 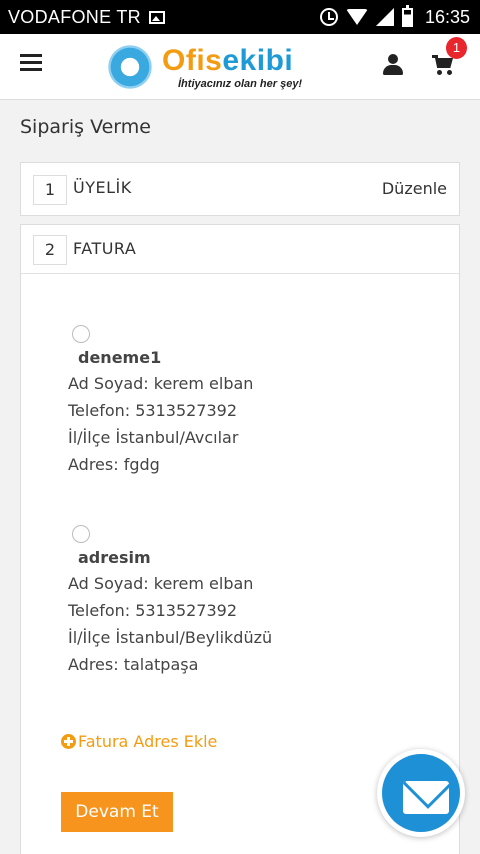 What do you see at coordinates (50, 190) in the screenshot?
I see `step-number: 1` at bounding box center [50, 190].